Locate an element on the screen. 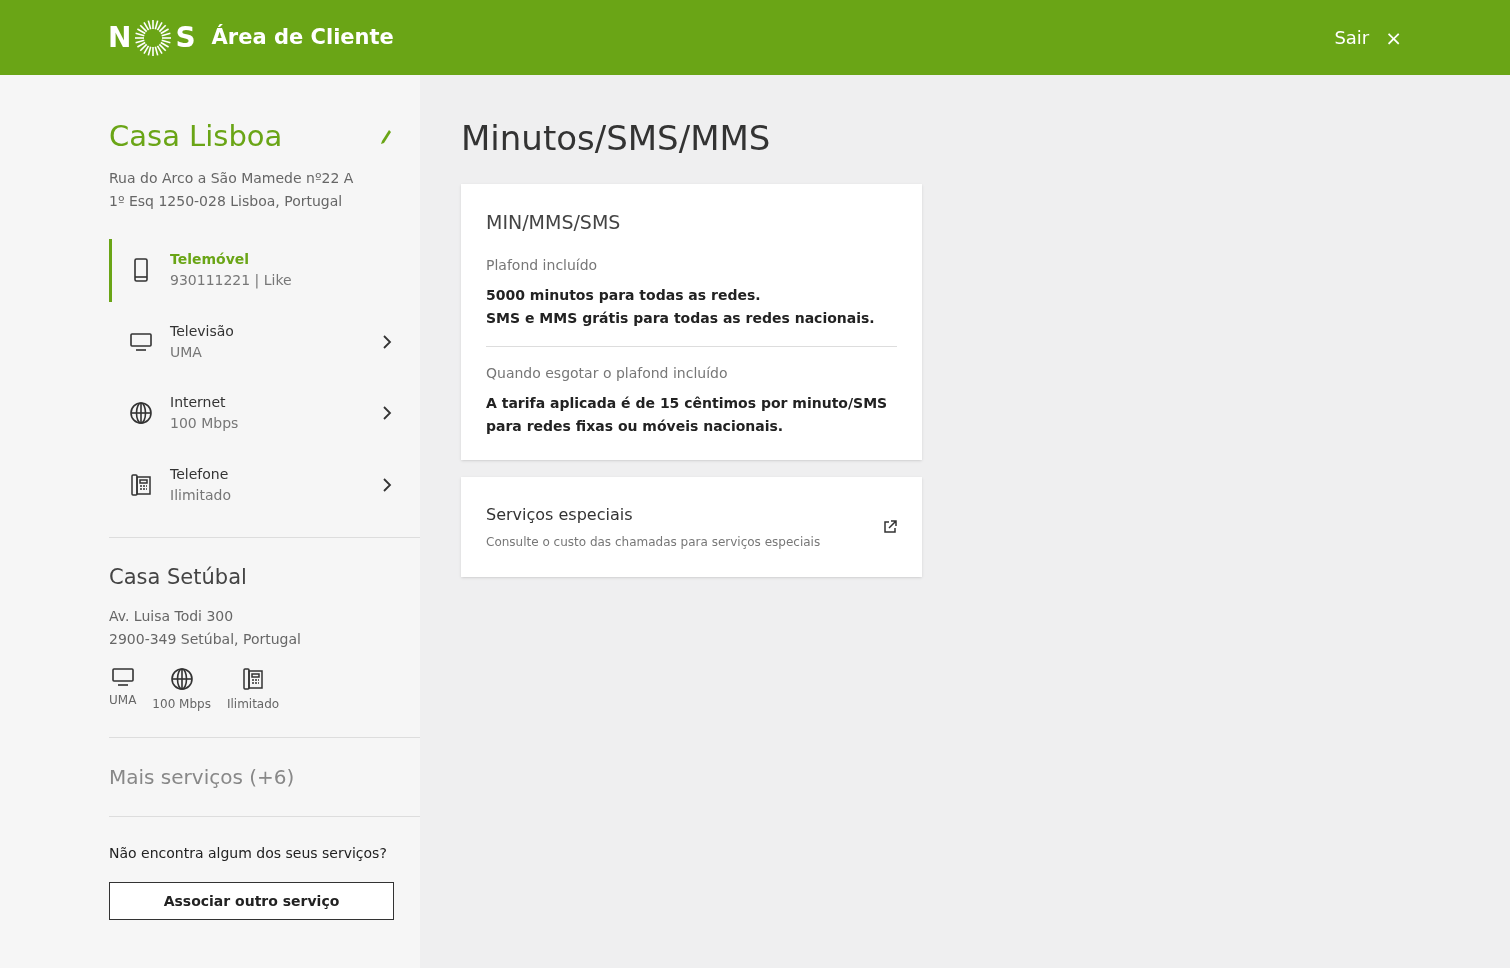  service-item: Televisão UMA is located at coordinates (250, 341).